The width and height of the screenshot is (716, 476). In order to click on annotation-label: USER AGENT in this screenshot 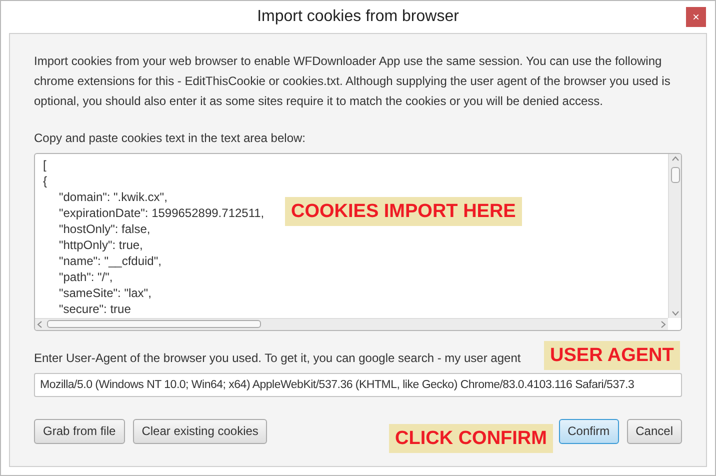, I will do `click(612, 355)`.